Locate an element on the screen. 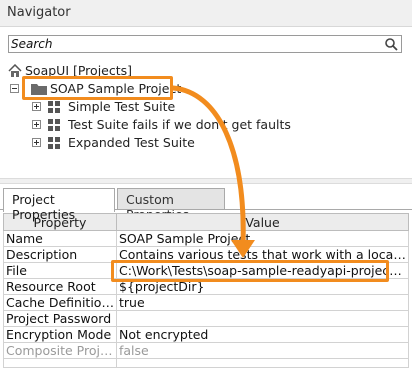 The image size is (412, 373). navigator-title-bar: Navigator is located at coordinates (206, 13).